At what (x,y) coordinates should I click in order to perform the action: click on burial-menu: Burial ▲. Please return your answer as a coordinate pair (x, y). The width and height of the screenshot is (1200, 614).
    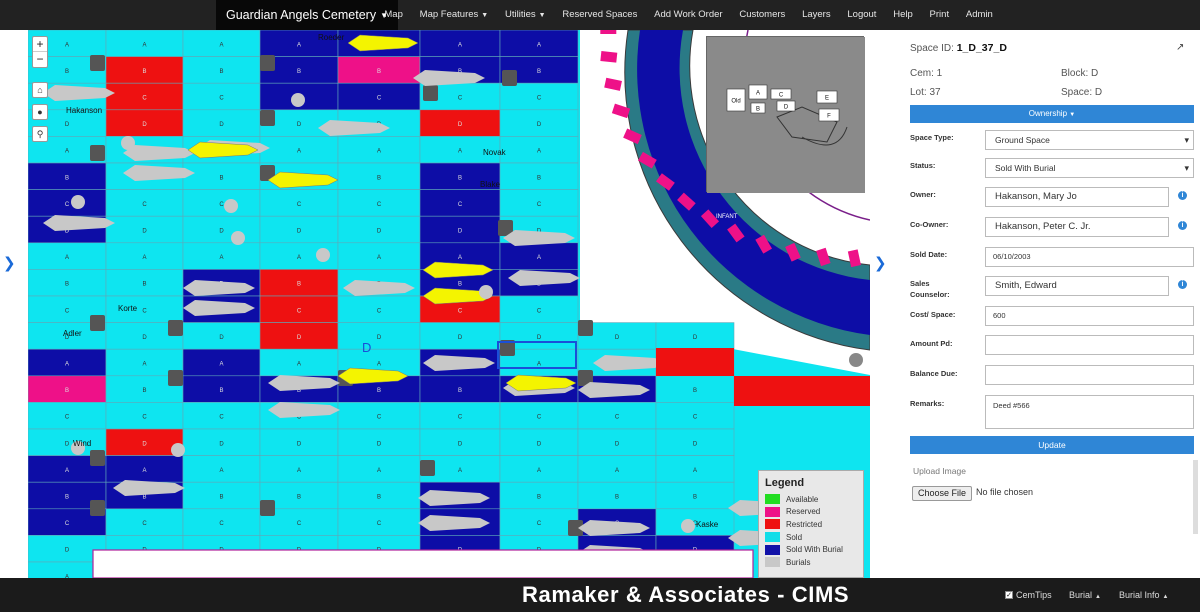
    Looking at the image, I should click on (1085, 595).